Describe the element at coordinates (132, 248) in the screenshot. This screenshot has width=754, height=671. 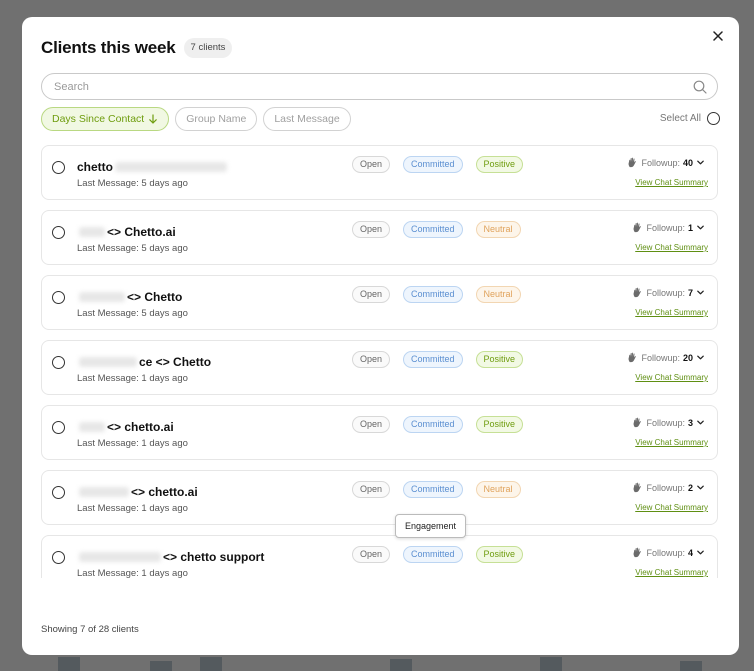
I see `last-message-text: Last Message: 5 days ago` at that location.